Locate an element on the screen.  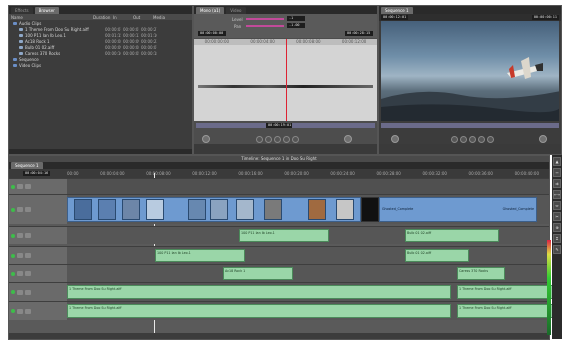
browser-row: Sequence is located at coordinates (100, 59).